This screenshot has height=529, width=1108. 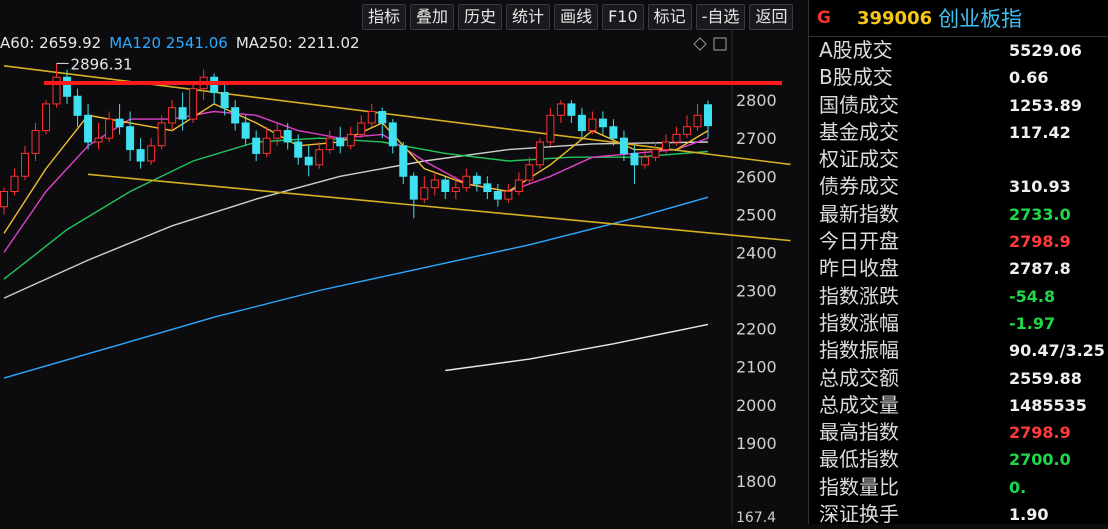 What do you see at coordinates (756, 214) in the screenshot?
I see `y-tick-label: 2500` at bounding box center [756, 214].